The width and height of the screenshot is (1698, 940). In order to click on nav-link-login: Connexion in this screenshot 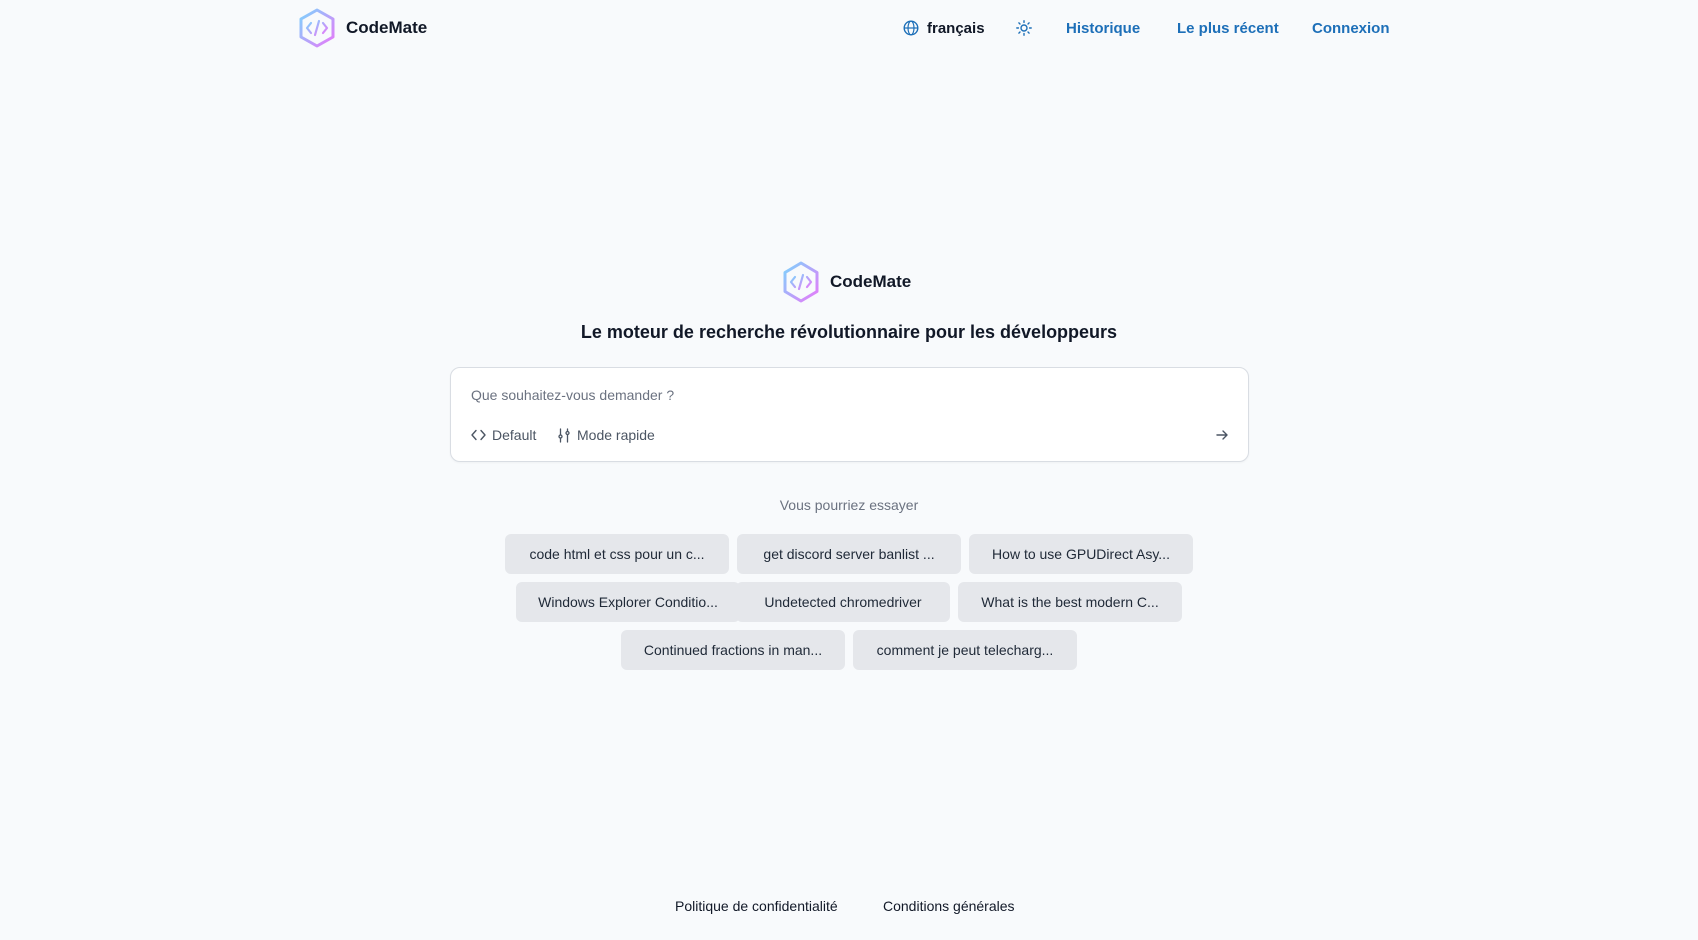, I will do `click(1351, 28)`.